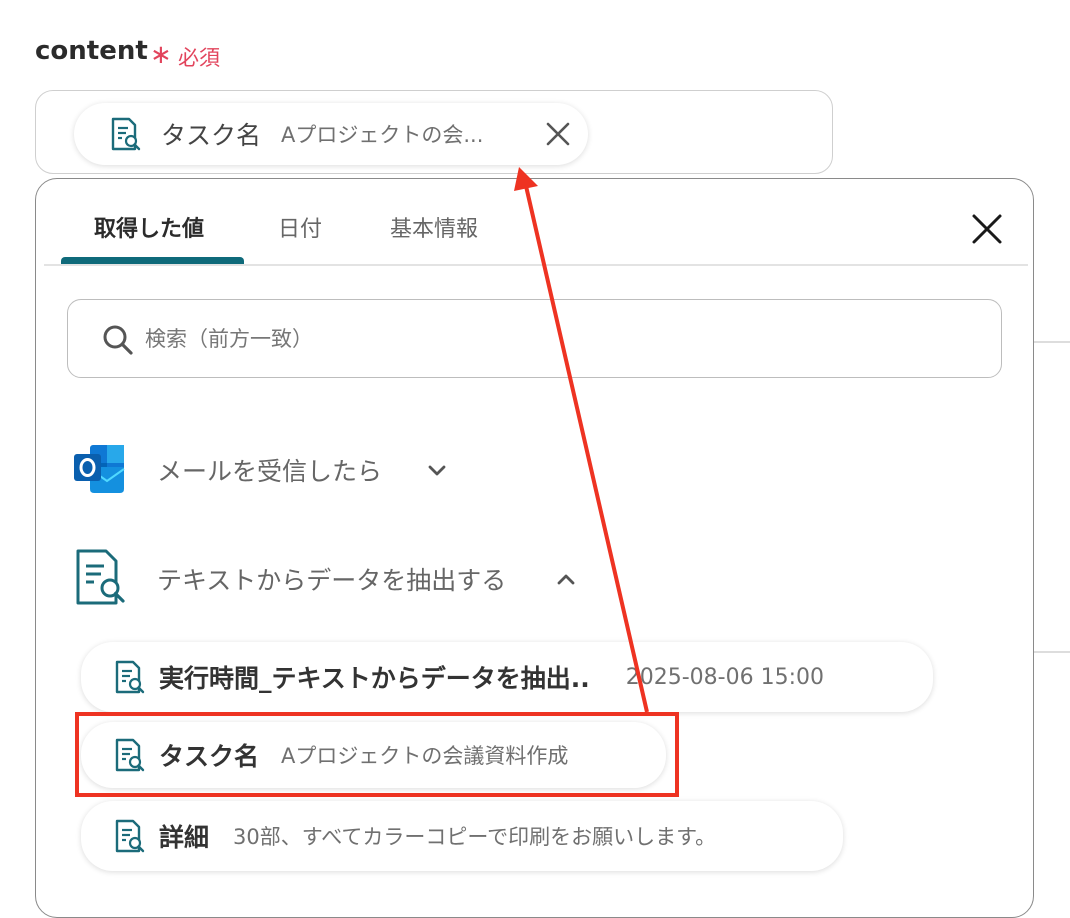 The width and height of the screenshot is (1070, 918). Describe the element at coordinates (331, 579) in the screenshot. I see `section-extract-data: テキストからデータを抽出する` at that location.